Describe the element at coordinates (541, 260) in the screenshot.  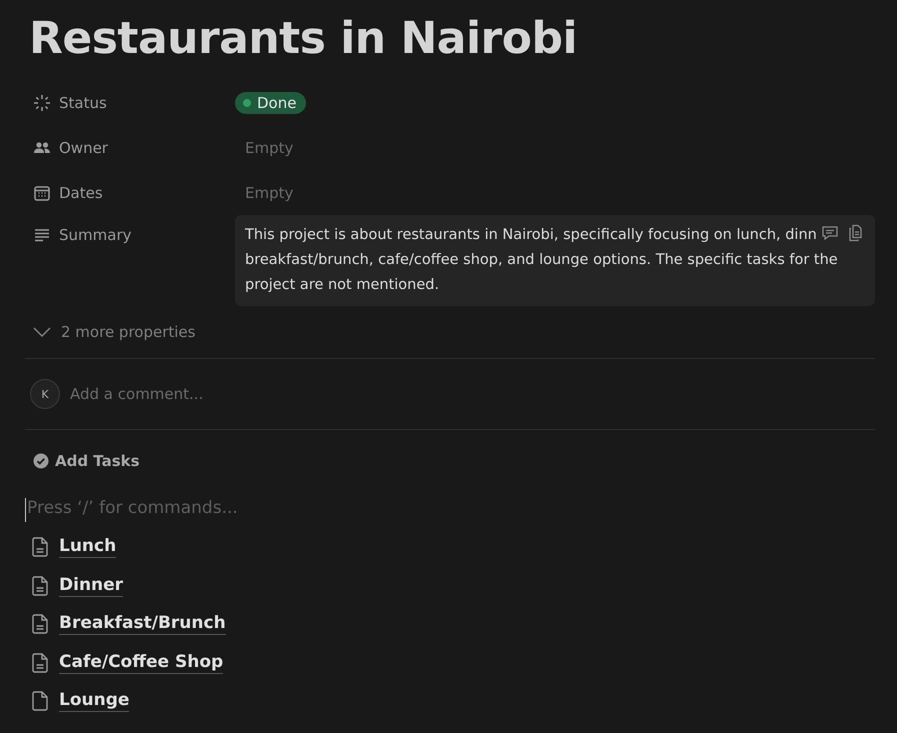
I see `summary-text: breakfast/brunch, cafe/coffee shop, and lounge options. The specific tasks for the` at that location.